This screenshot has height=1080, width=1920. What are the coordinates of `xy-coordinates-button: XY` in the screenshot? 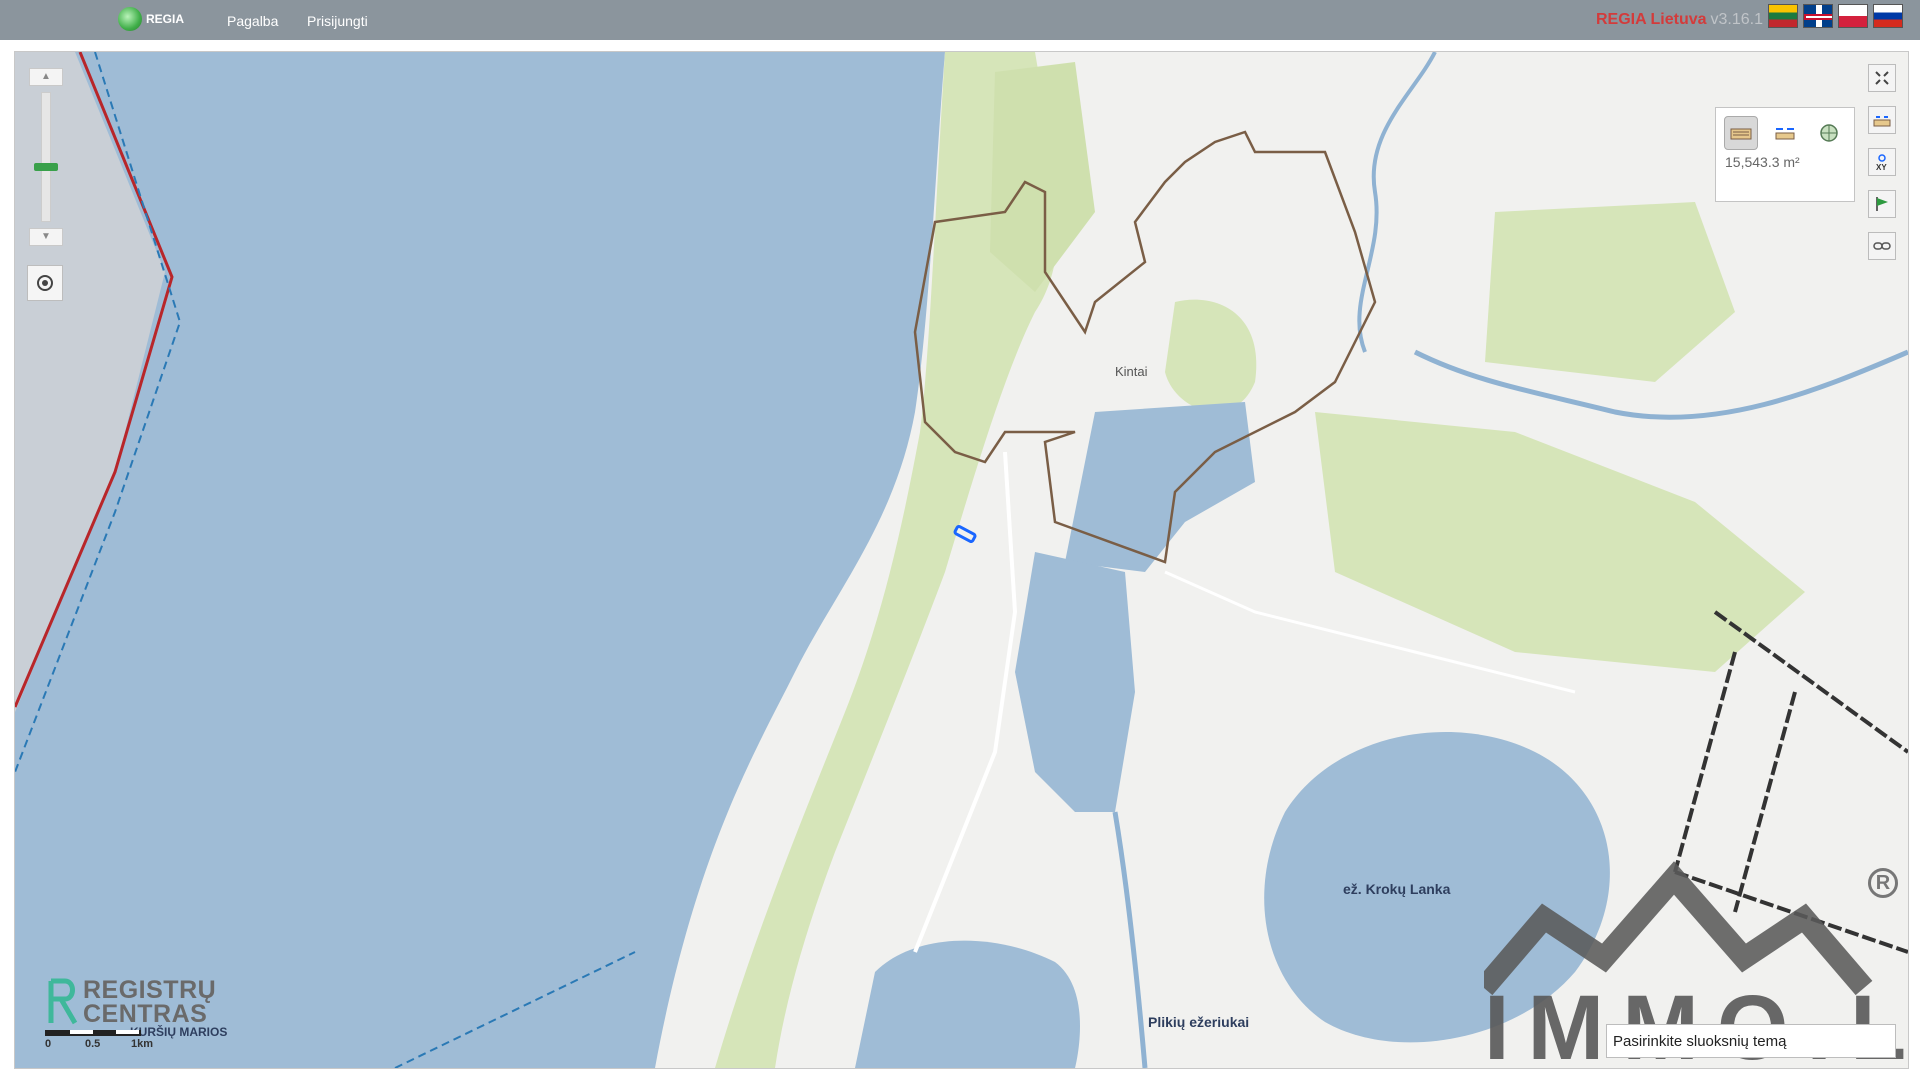 It's located at (1882, 162).